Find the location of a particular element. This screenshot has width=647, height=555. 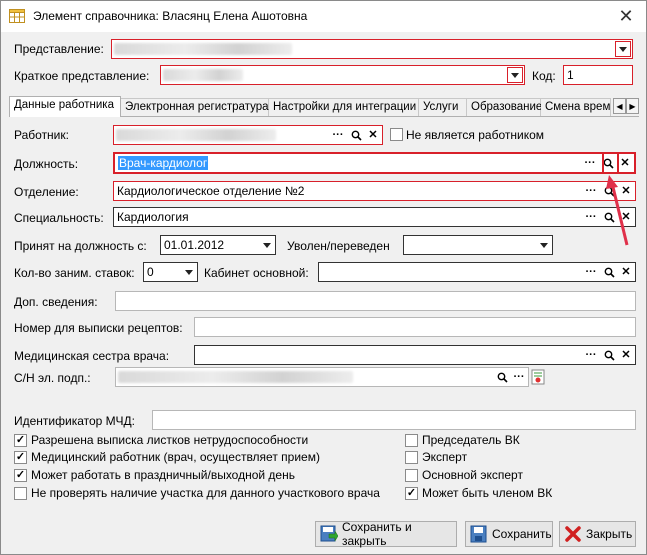

save-and-close-label: Сохранить и закрыть is located at coordinates (377, 534).